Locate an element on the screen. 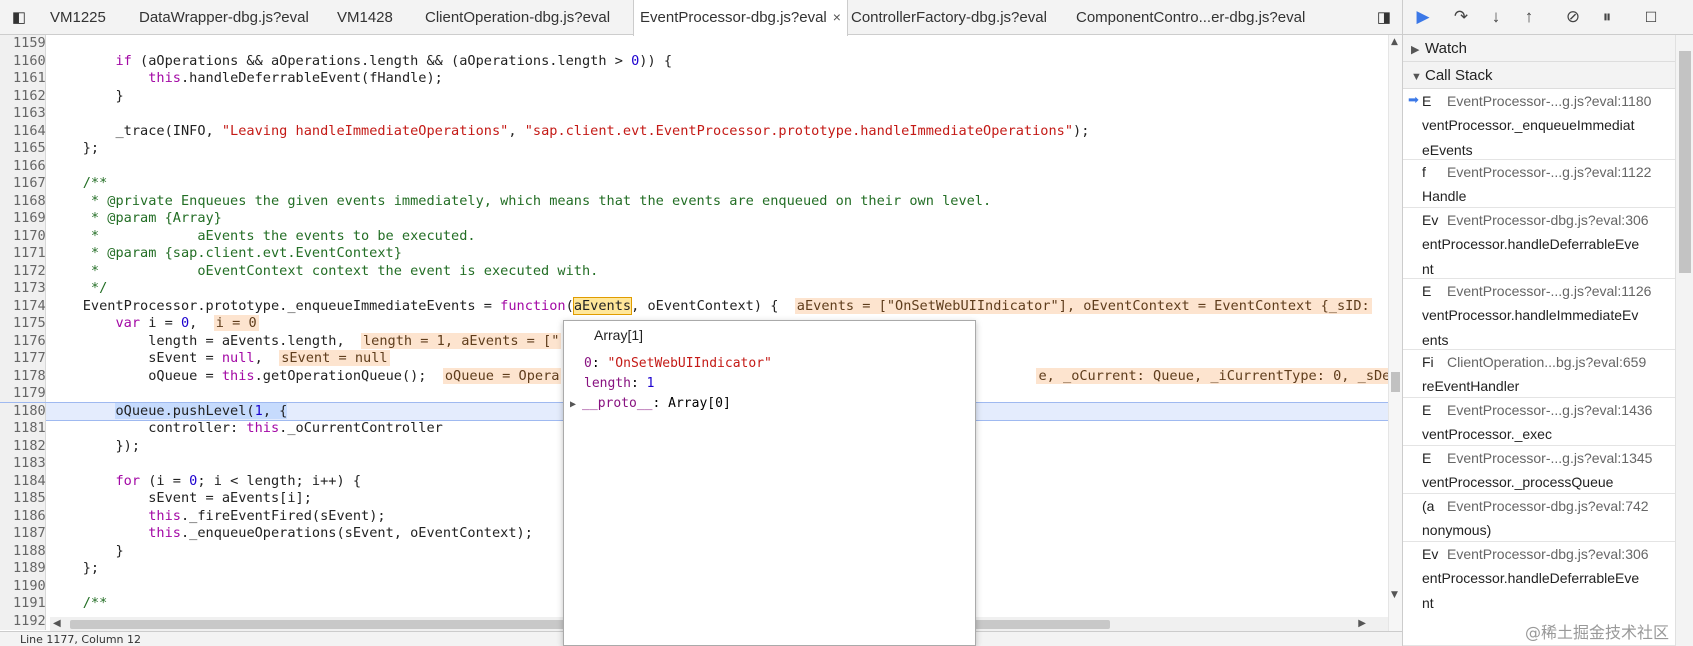  frame-location: ClientOperation...bg.js?eval:659 is located at coordinates (1546, 362).